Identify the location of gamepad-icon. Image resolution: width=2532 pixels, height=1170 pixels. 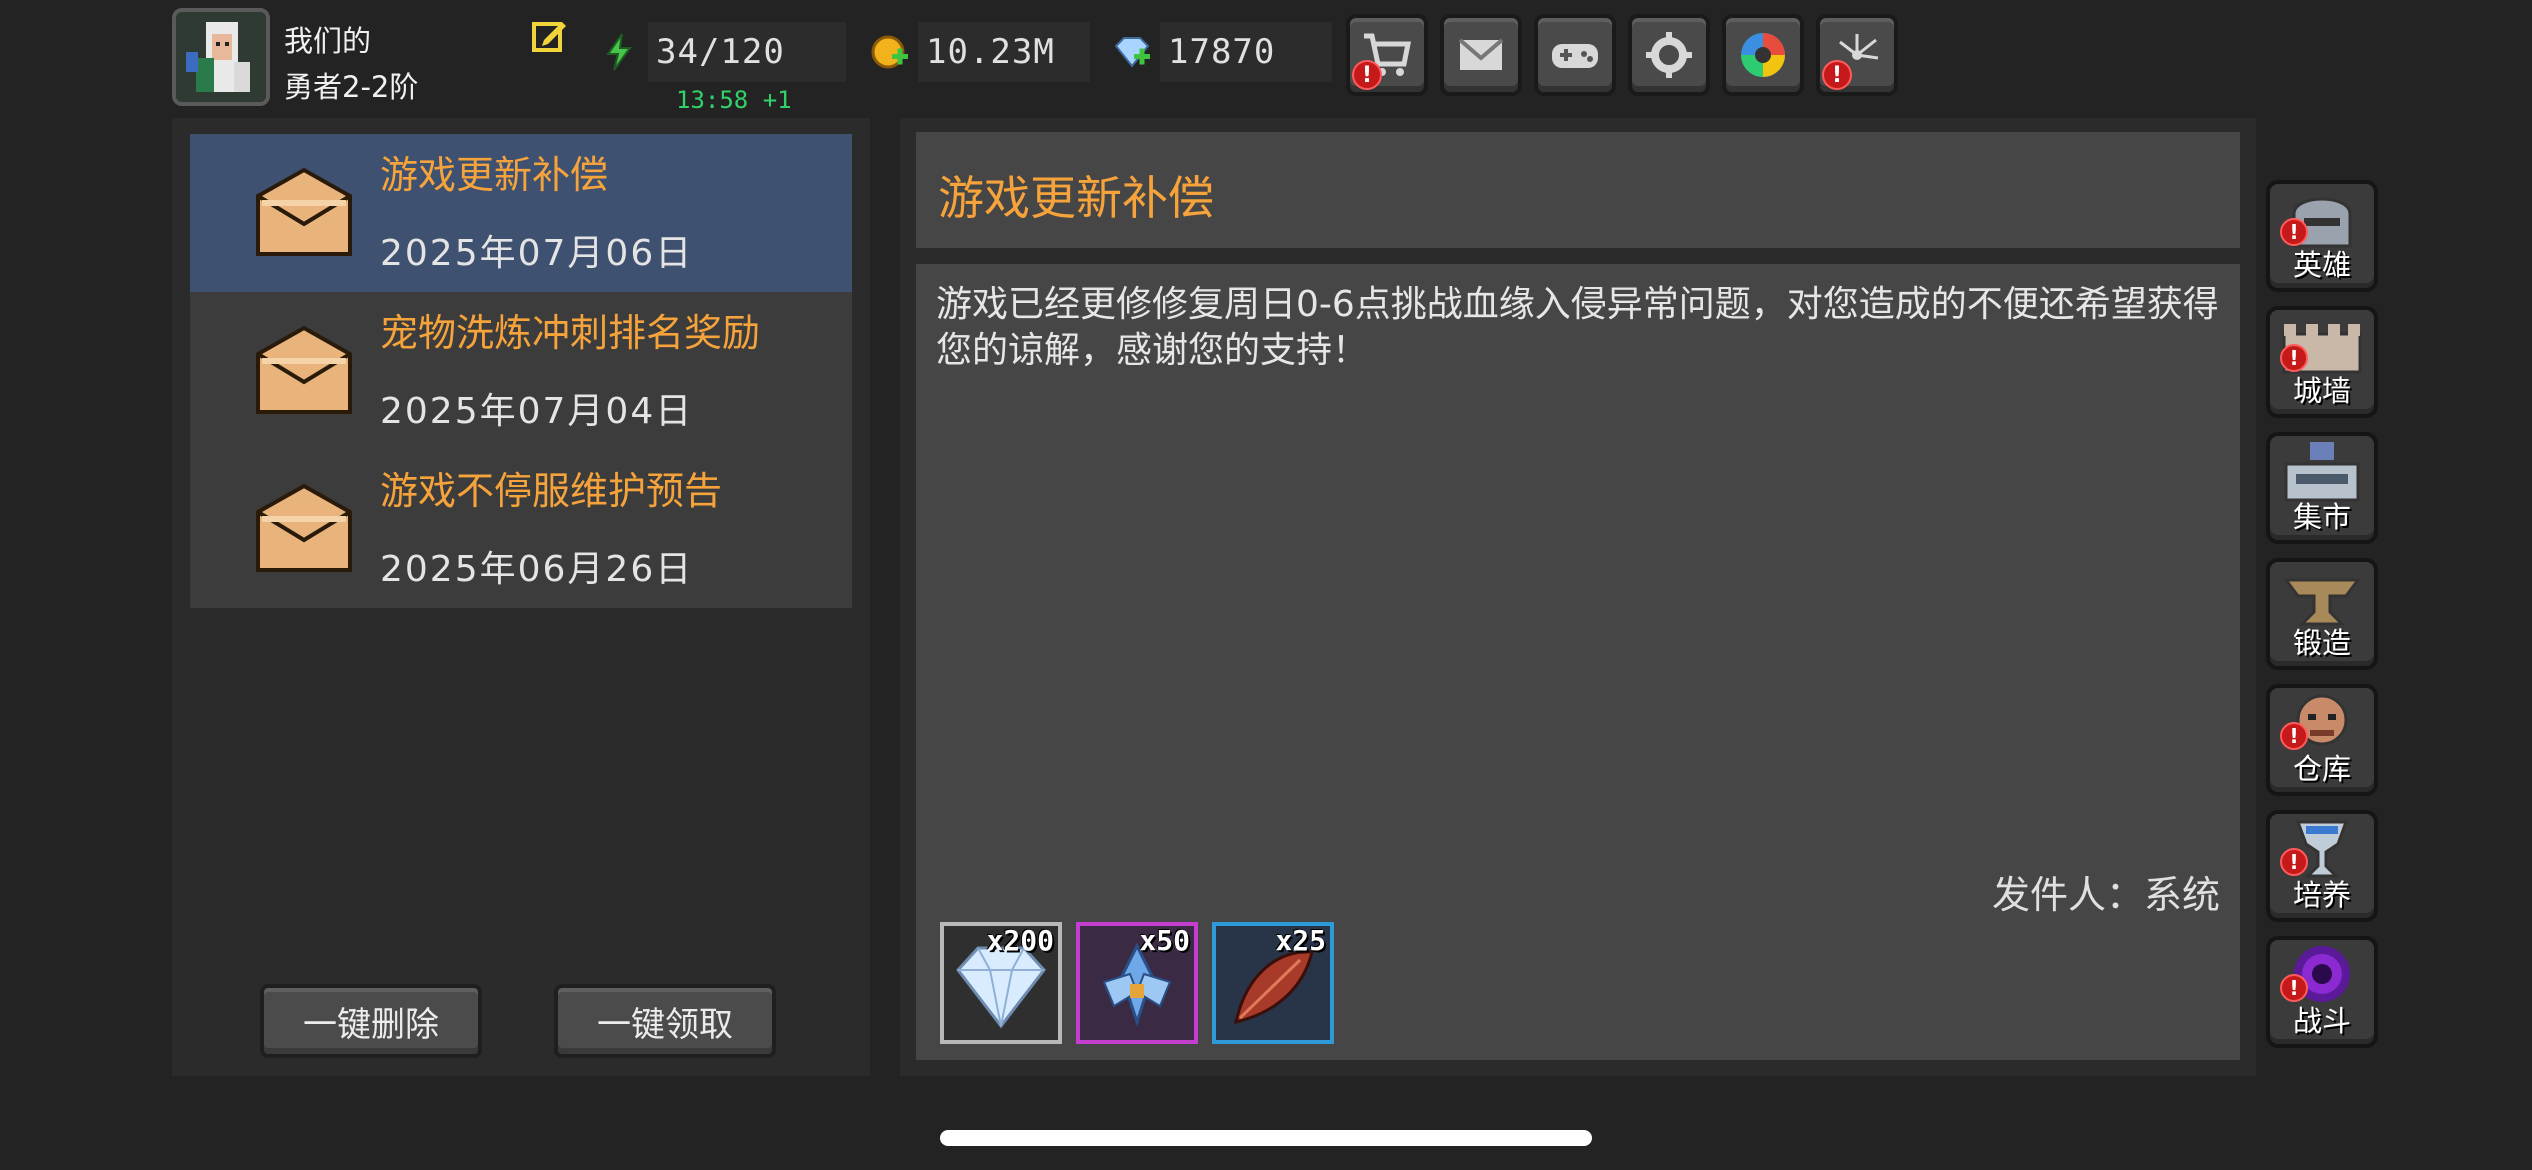
(1575, 56).